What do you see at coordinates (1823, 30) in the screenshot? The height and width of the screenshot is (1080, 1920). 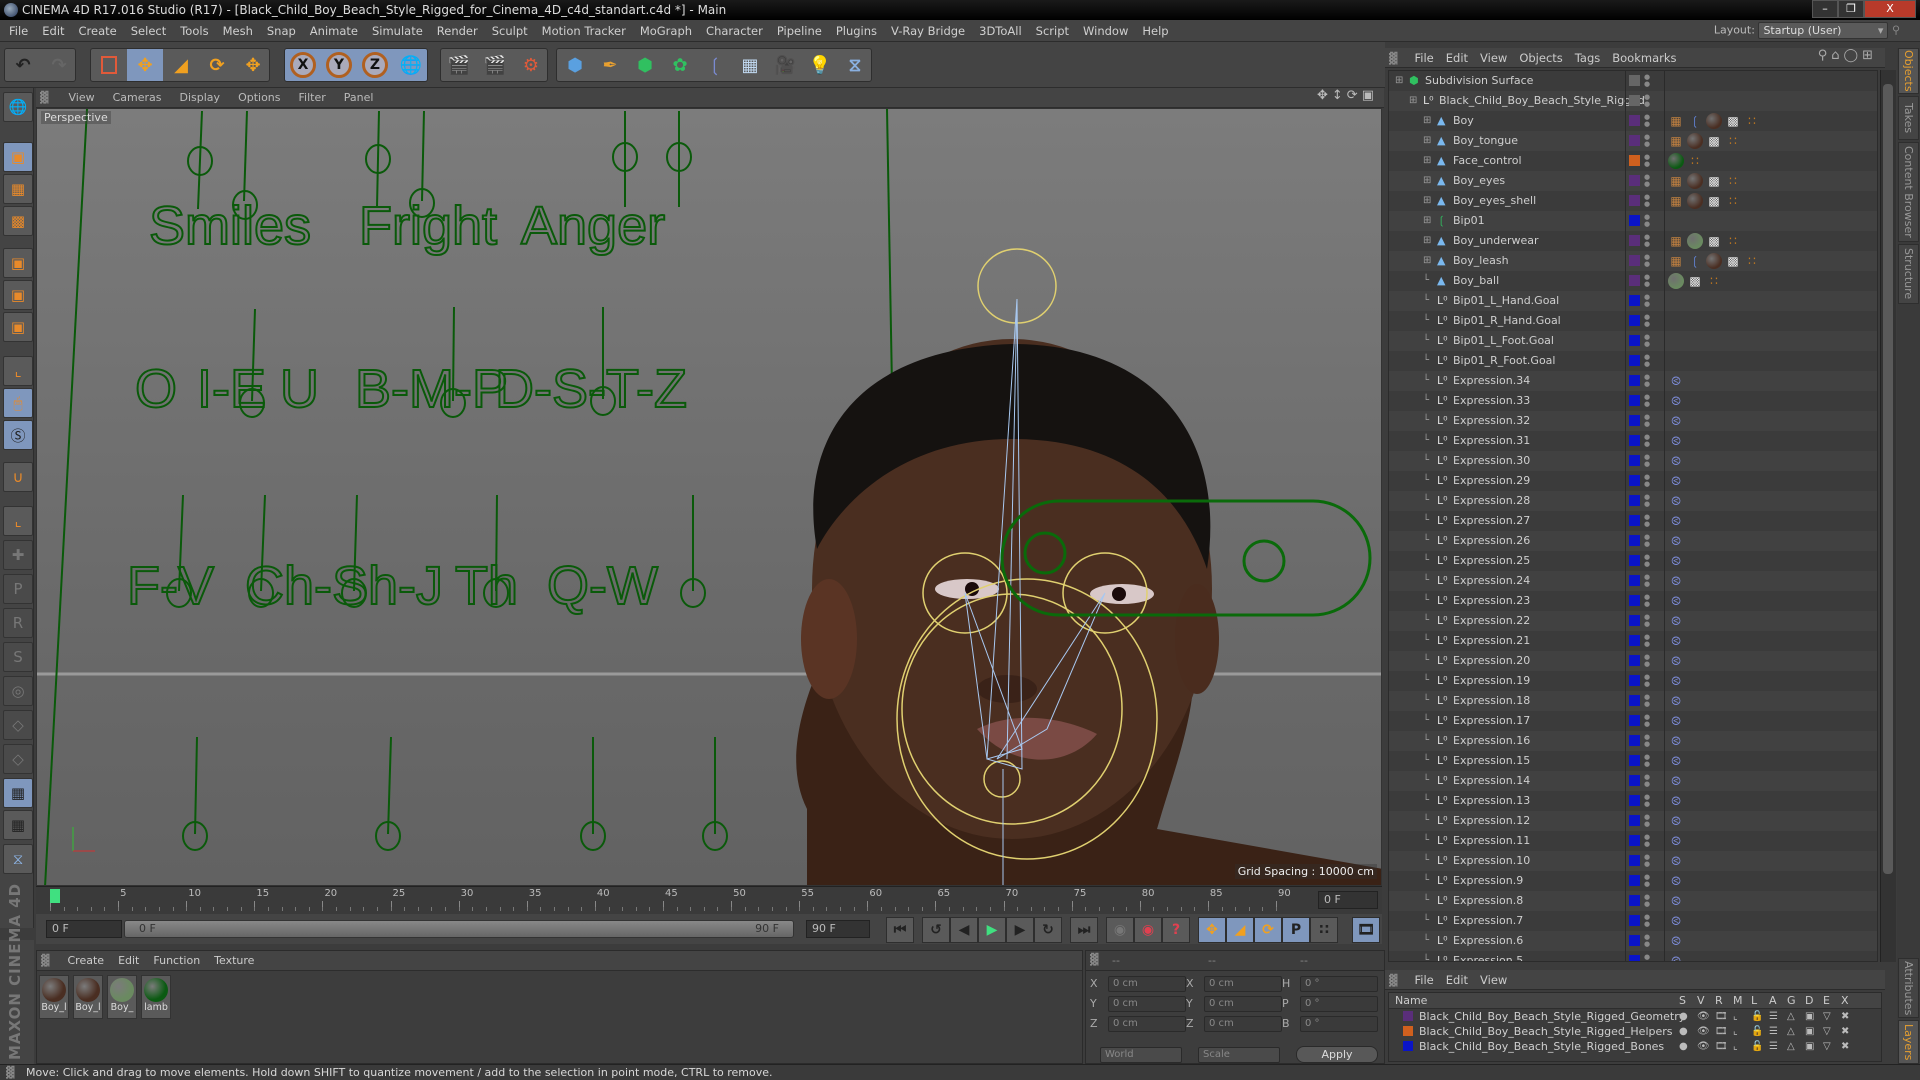 I see `layout-dropdown: Startup (User)` at bounding box center [1823, 30].